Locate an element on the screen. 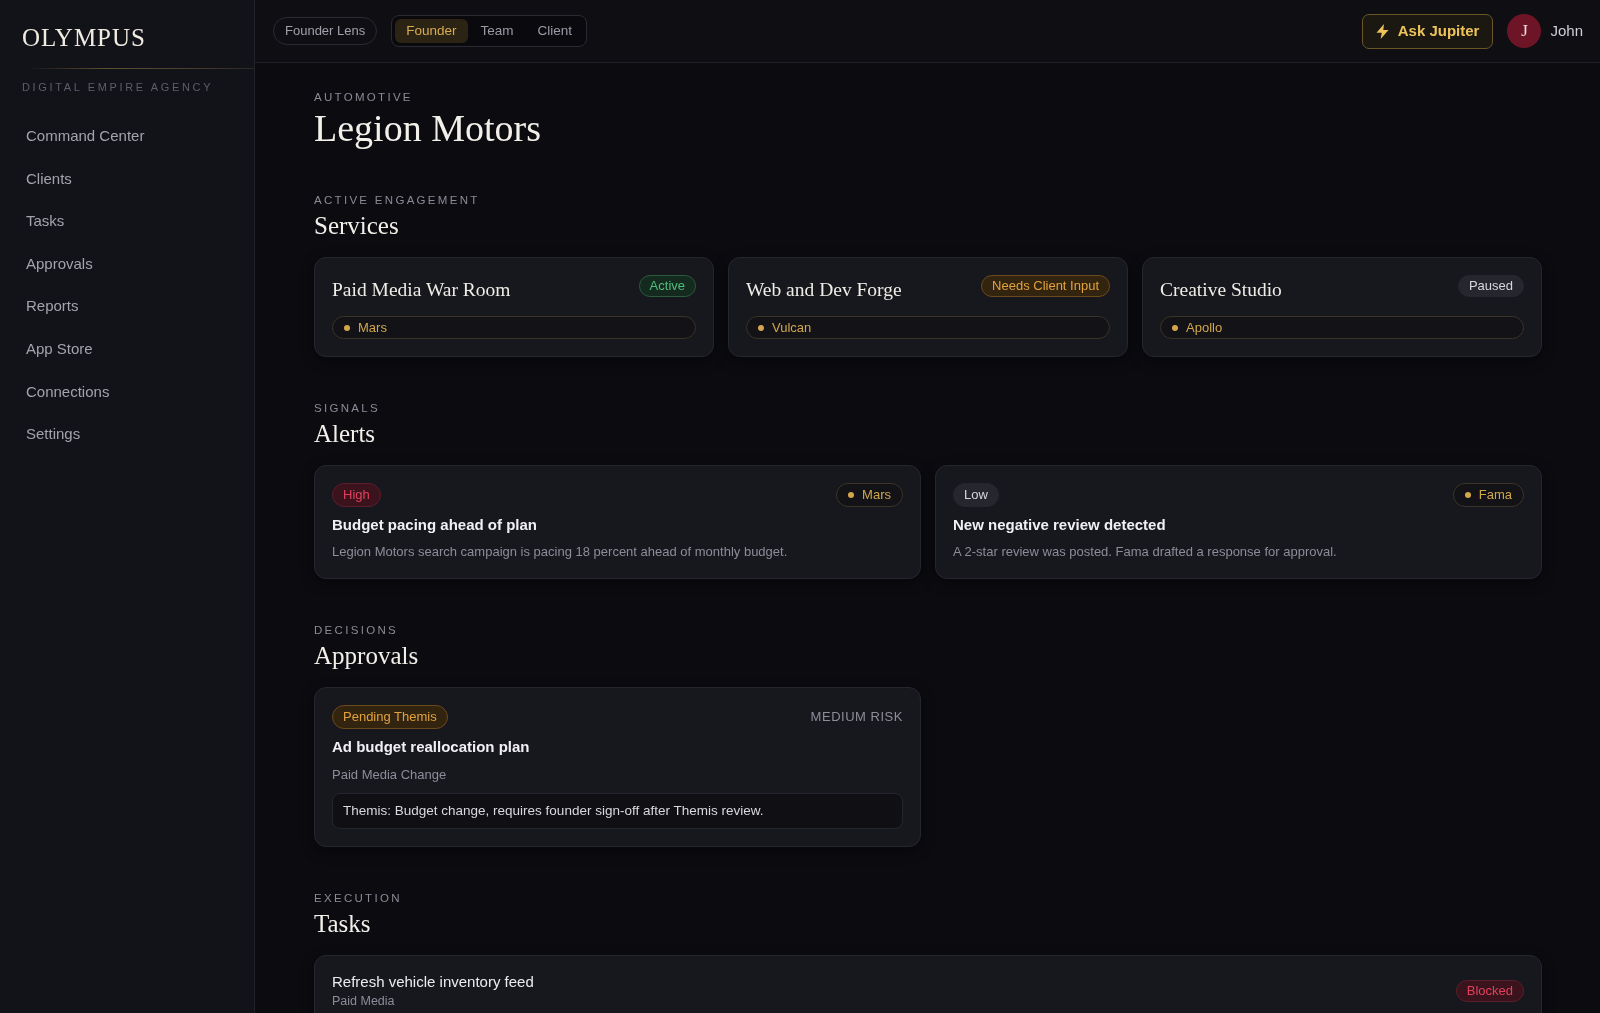  industry-label: AUTOMOTIVE is located at coordinates (364, 97).